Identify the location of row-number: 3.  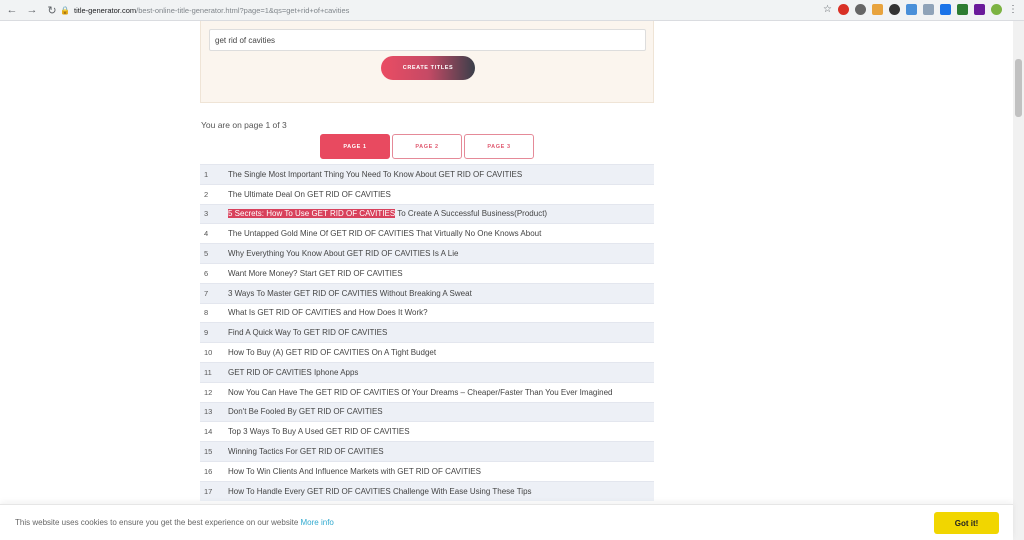
(206, 214).